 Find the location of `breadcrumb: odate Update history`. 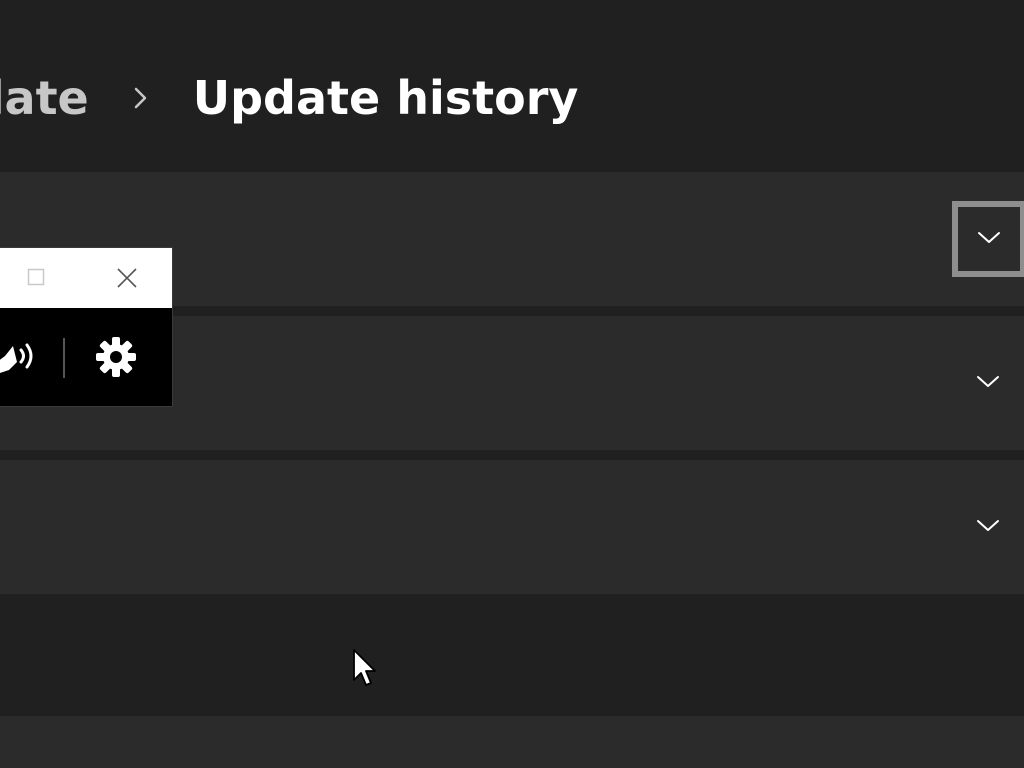

breadcrumb: odate Update history is located at coordinates (289, 98).